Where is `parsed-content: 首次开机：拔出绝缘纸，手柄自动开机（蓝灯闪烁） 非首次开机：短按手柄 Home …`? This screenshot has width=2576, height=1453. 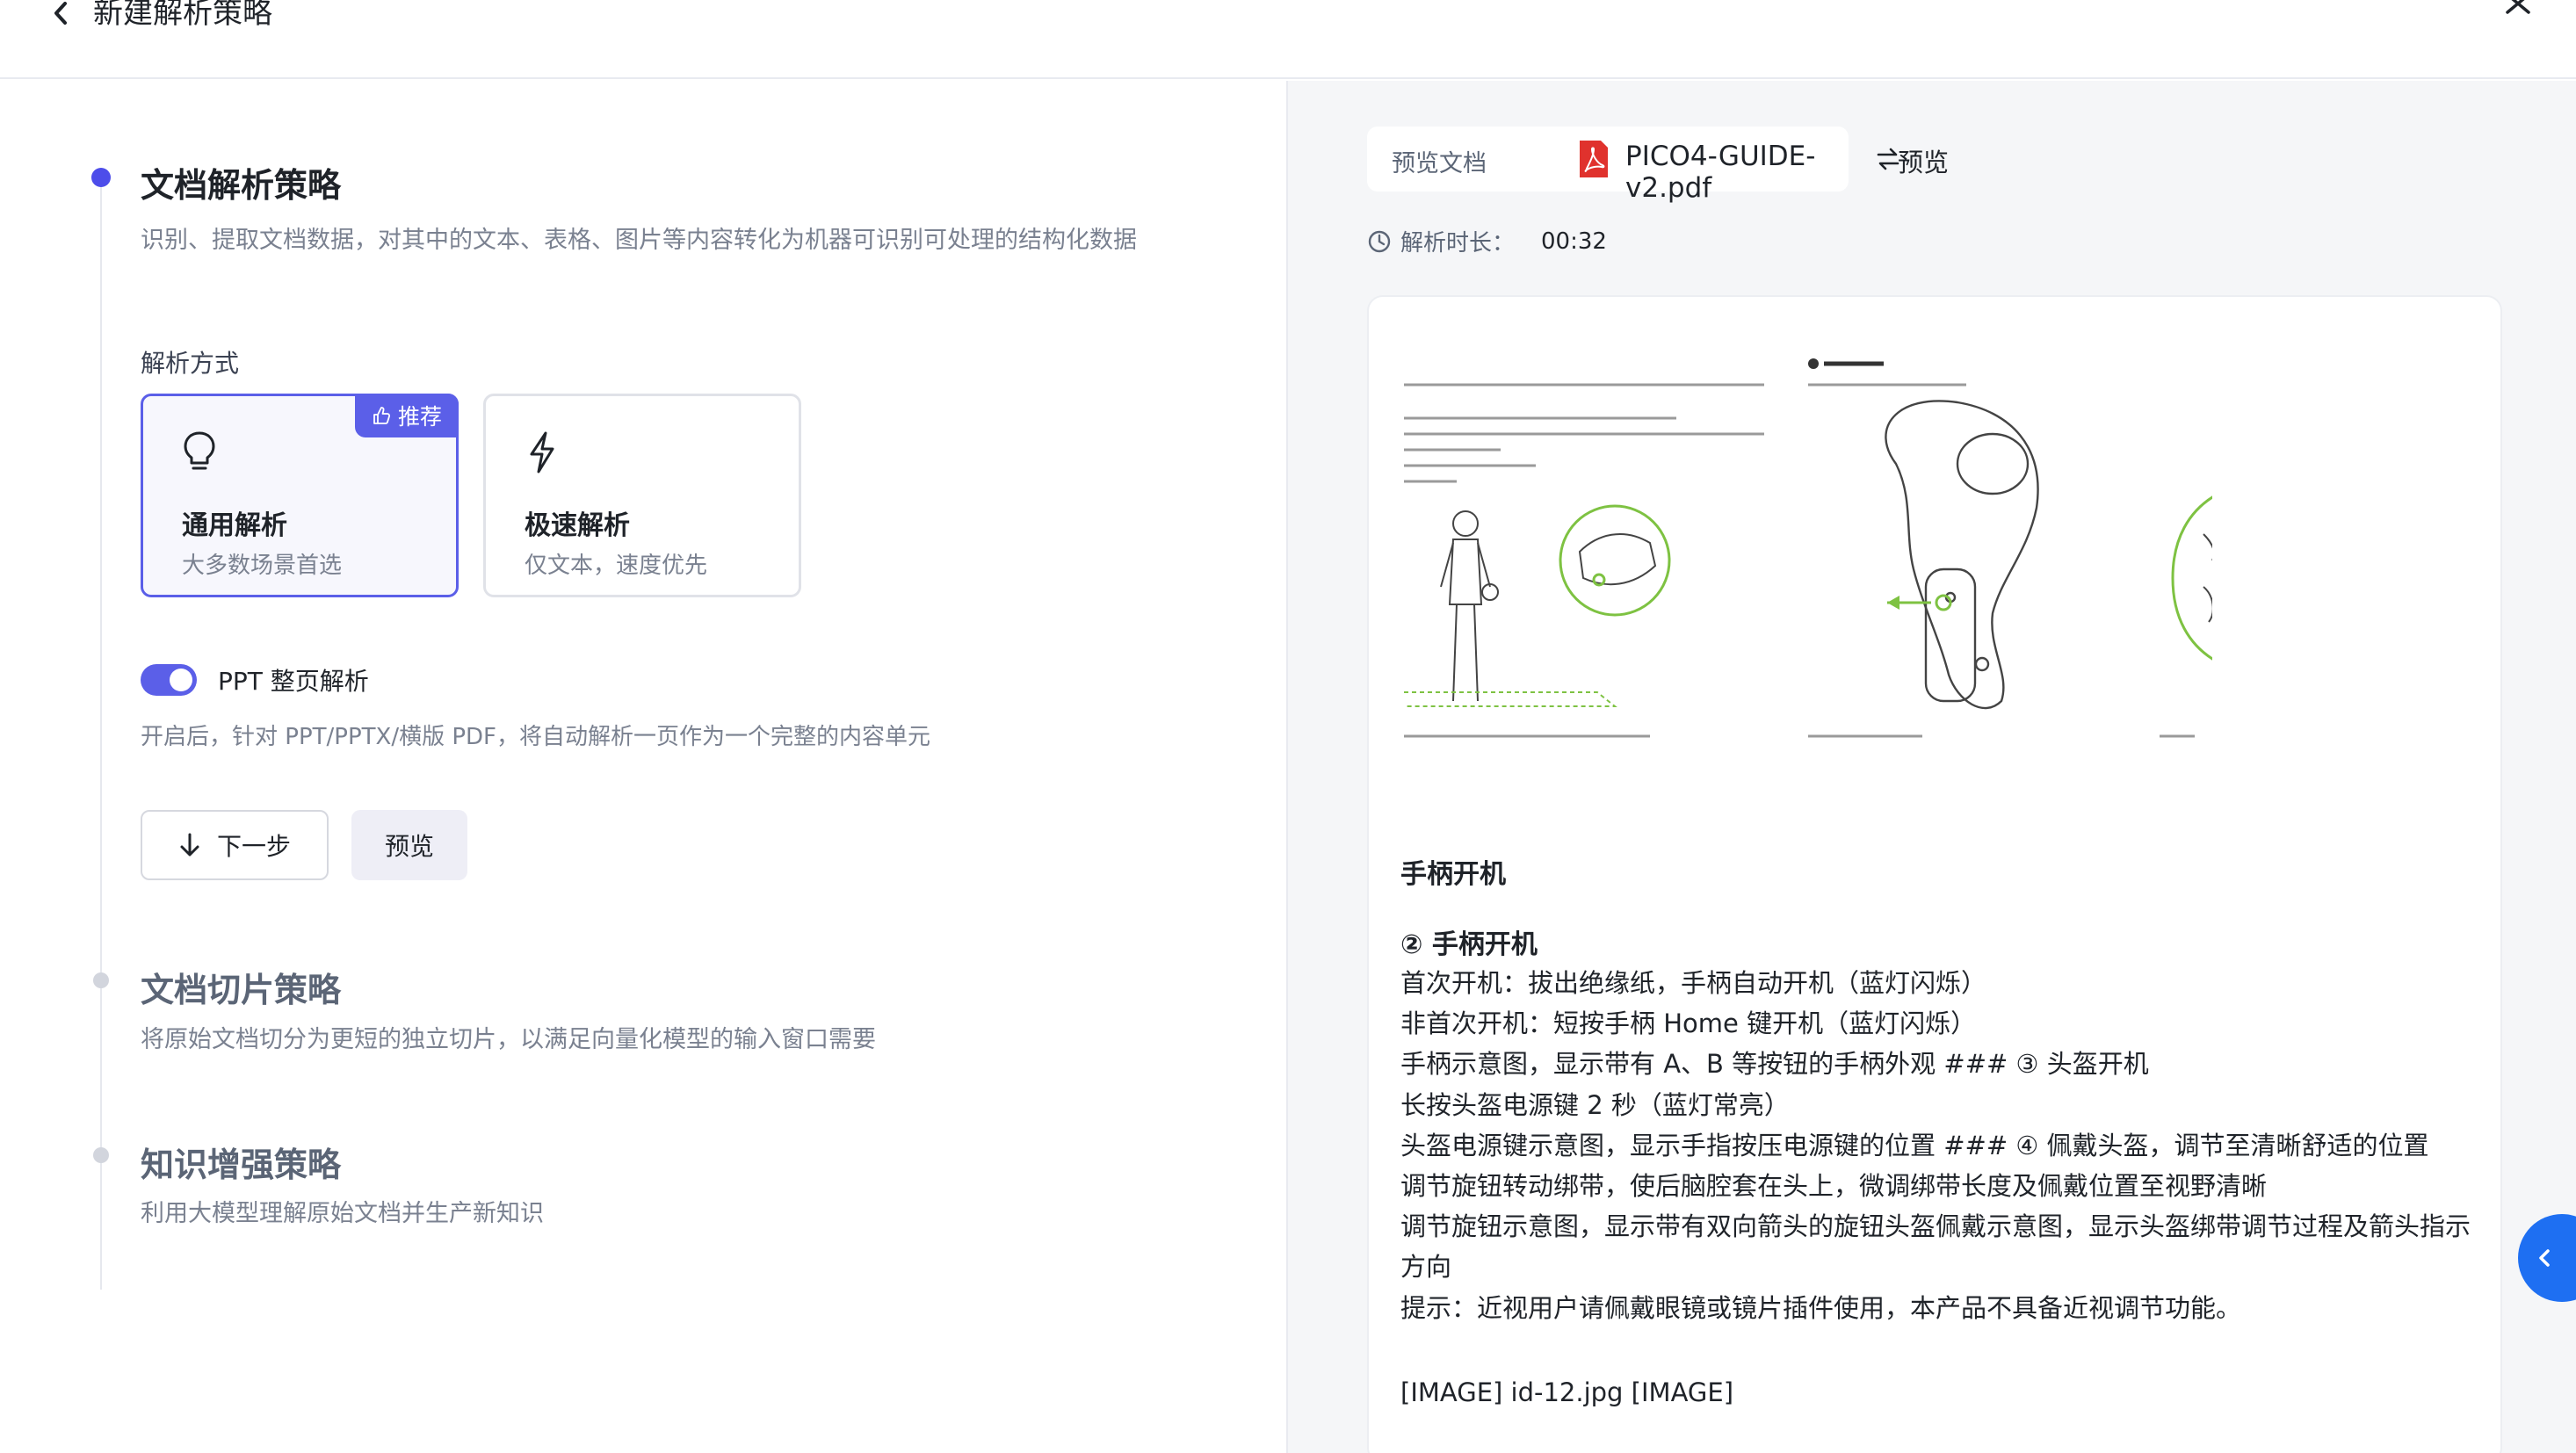
parsed-content: 首次开机：拔出绝缘纸，手柄自动开机（蓝灯闪烁） 非首次开机：短按手柄 Home … is located at coordinates (1936, 1145).